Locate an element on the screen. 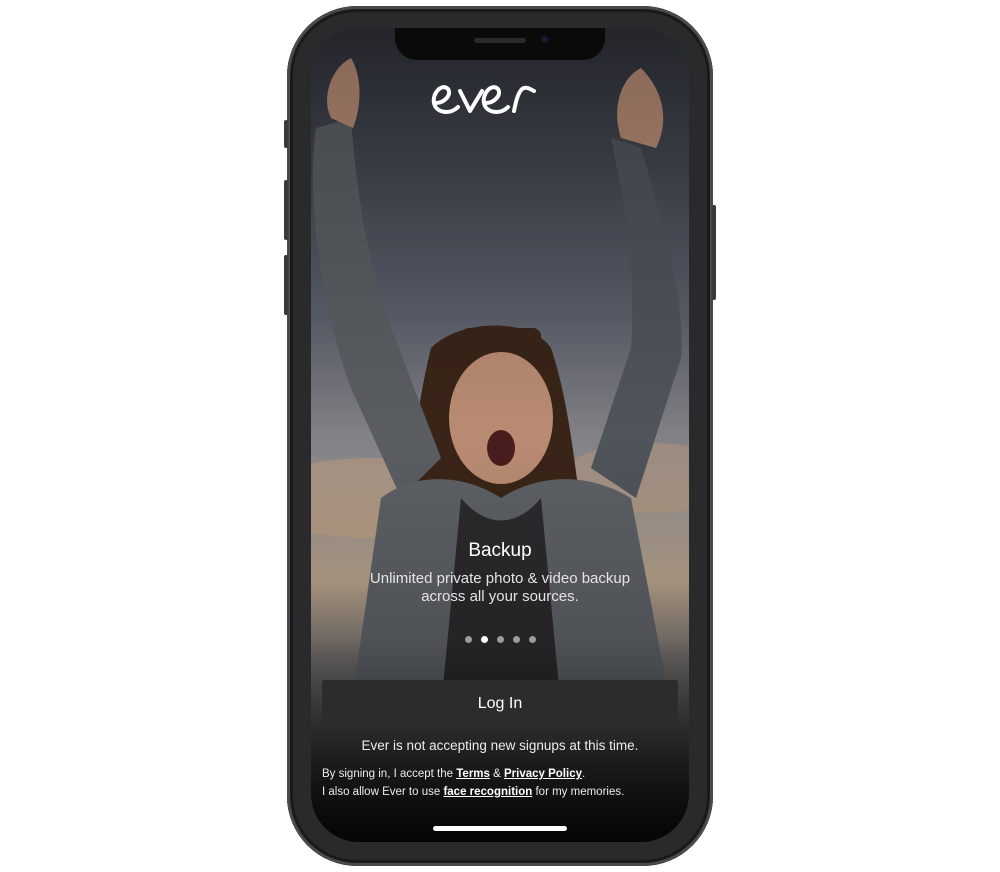 Image resolution: width=1000 pixels, height=872 pixels. power-button is located at coordinates (714, 252).